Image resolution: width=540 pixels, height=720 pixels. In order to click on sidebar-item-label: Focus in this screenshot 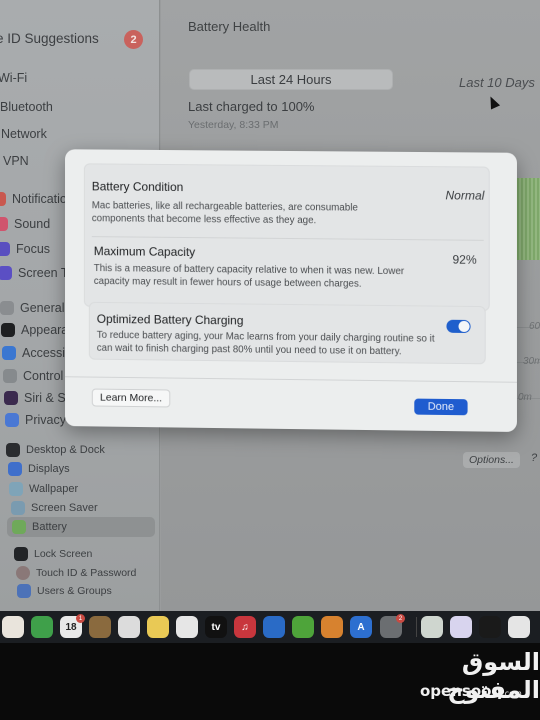, I will do `click(33, 249)`.